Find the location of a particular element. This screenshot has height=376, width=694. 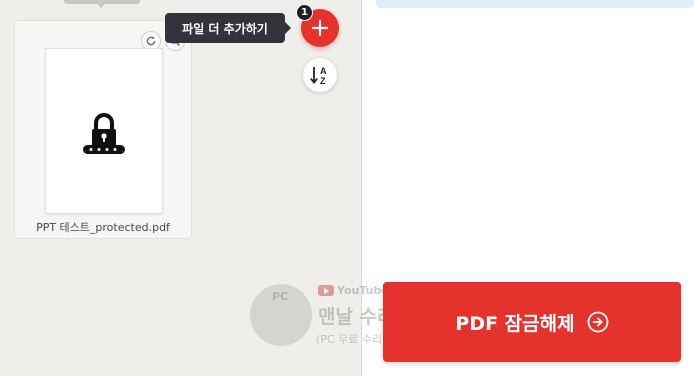

rotate-icon is located at coordinates (151, 41).